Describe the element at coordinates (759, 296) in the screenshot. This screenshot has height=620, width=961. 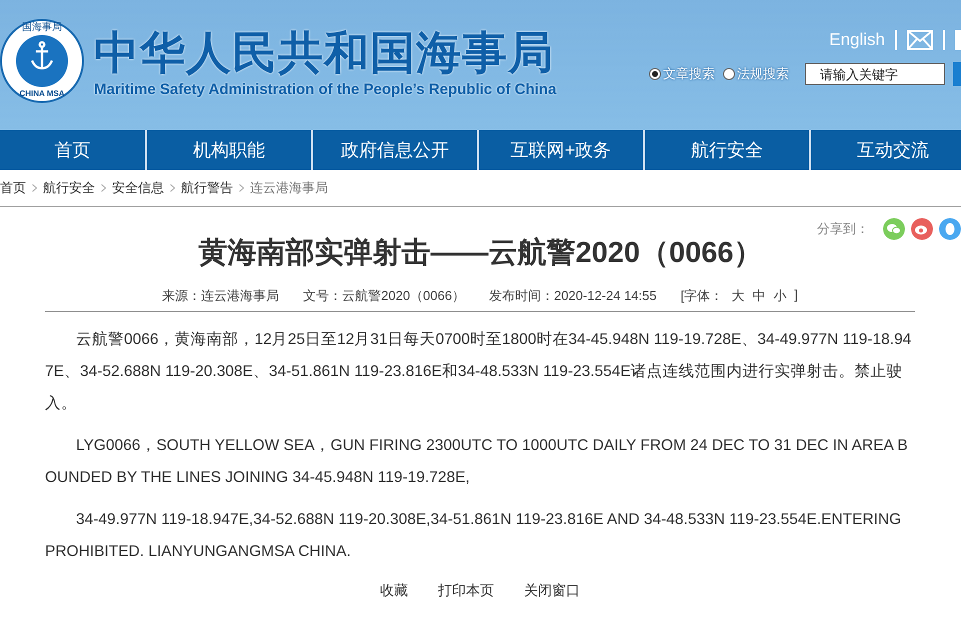
I see `font-size-link: 中` at that location.